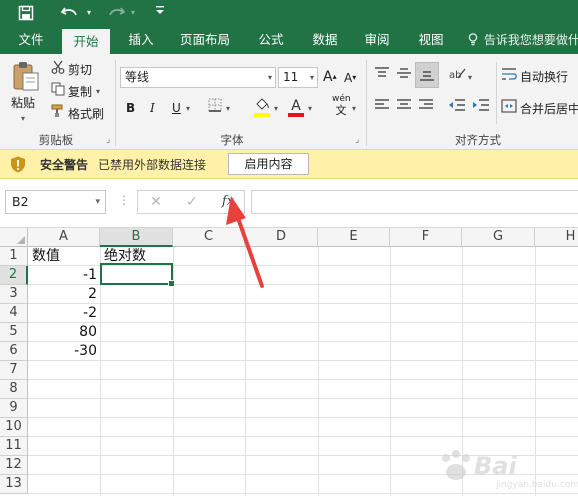  What do you see at coordinates (192, 202) in the screenshot?
I see `confirm-entry-button: ✓` at bounding box center [192, 202].